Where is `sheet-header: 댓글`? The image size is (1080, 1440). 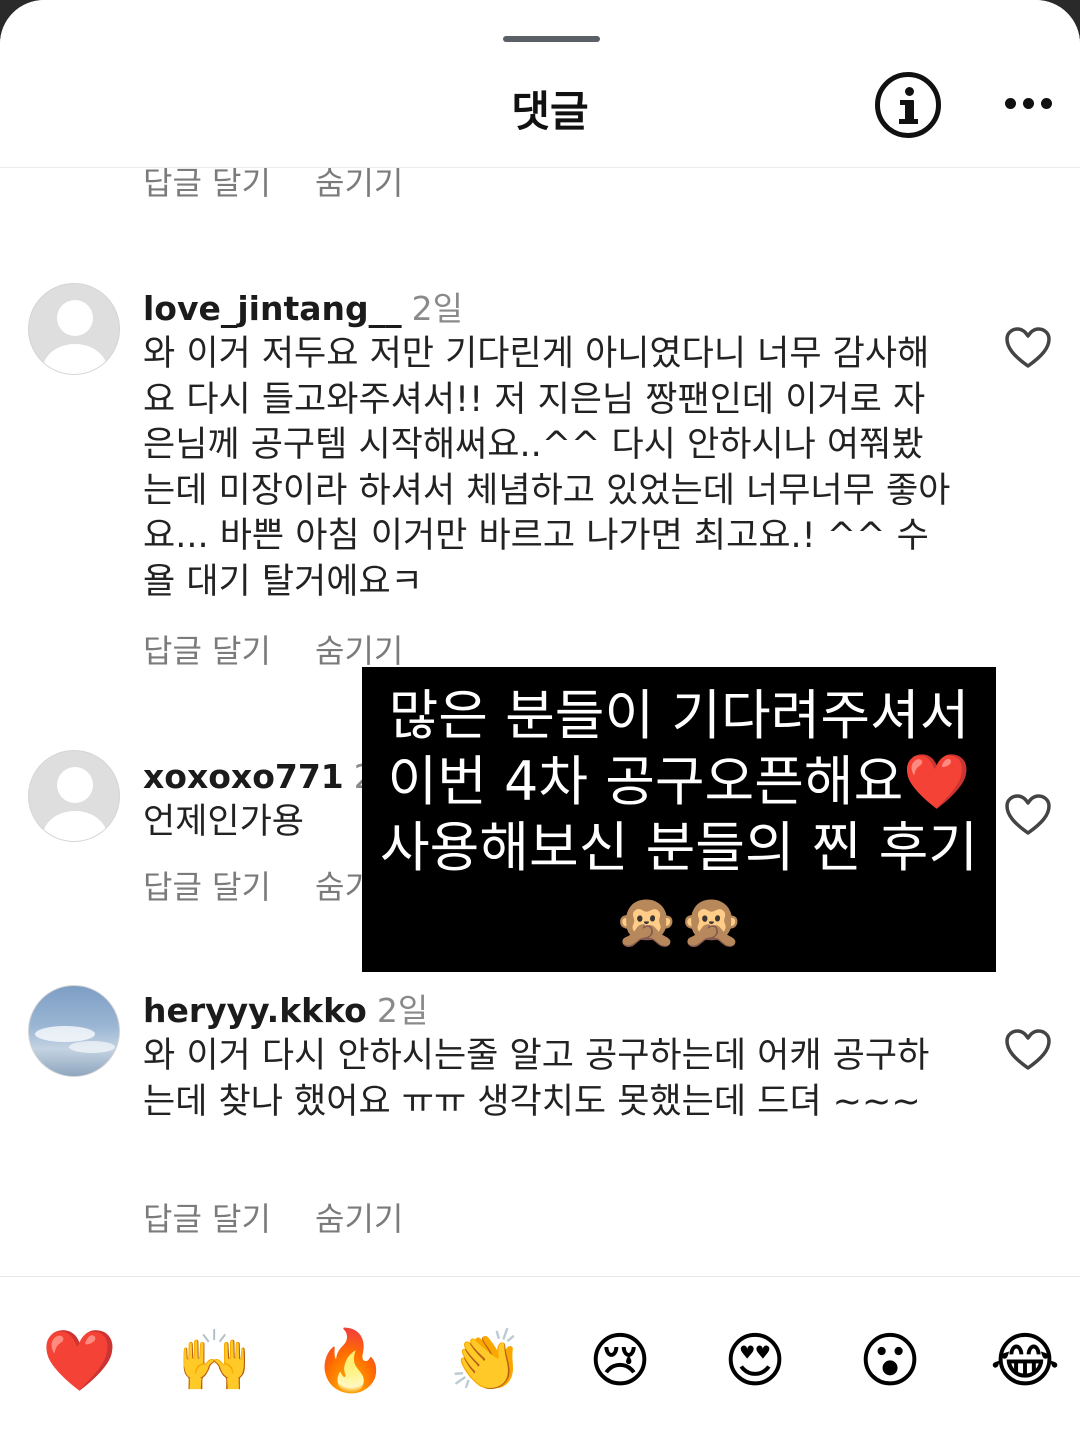
sheet-header: 댓글 is located at coordinates (540, 84).